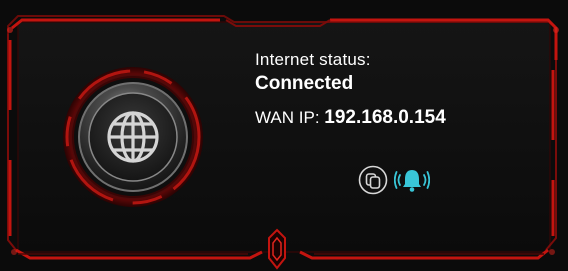  I want to click on globe-icon, so click(133, 137).